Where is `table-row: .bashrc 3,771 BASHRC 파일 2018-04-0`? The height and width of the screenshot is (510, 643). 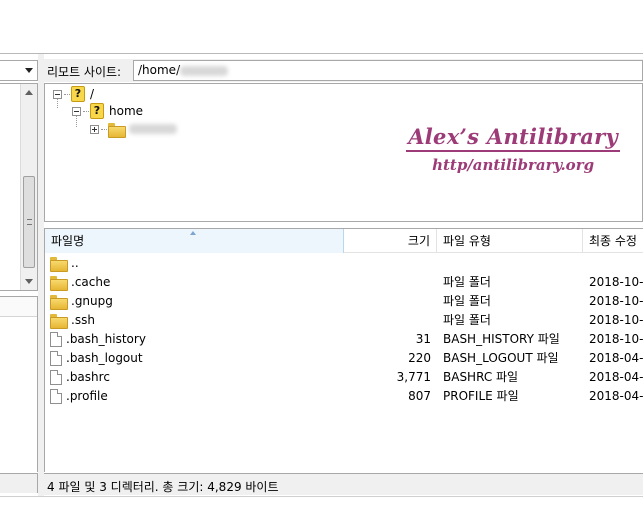 table-row: .bashrc 3,771 BASHRC 파일 2018-04-0 is located at coordinates (344, 377).